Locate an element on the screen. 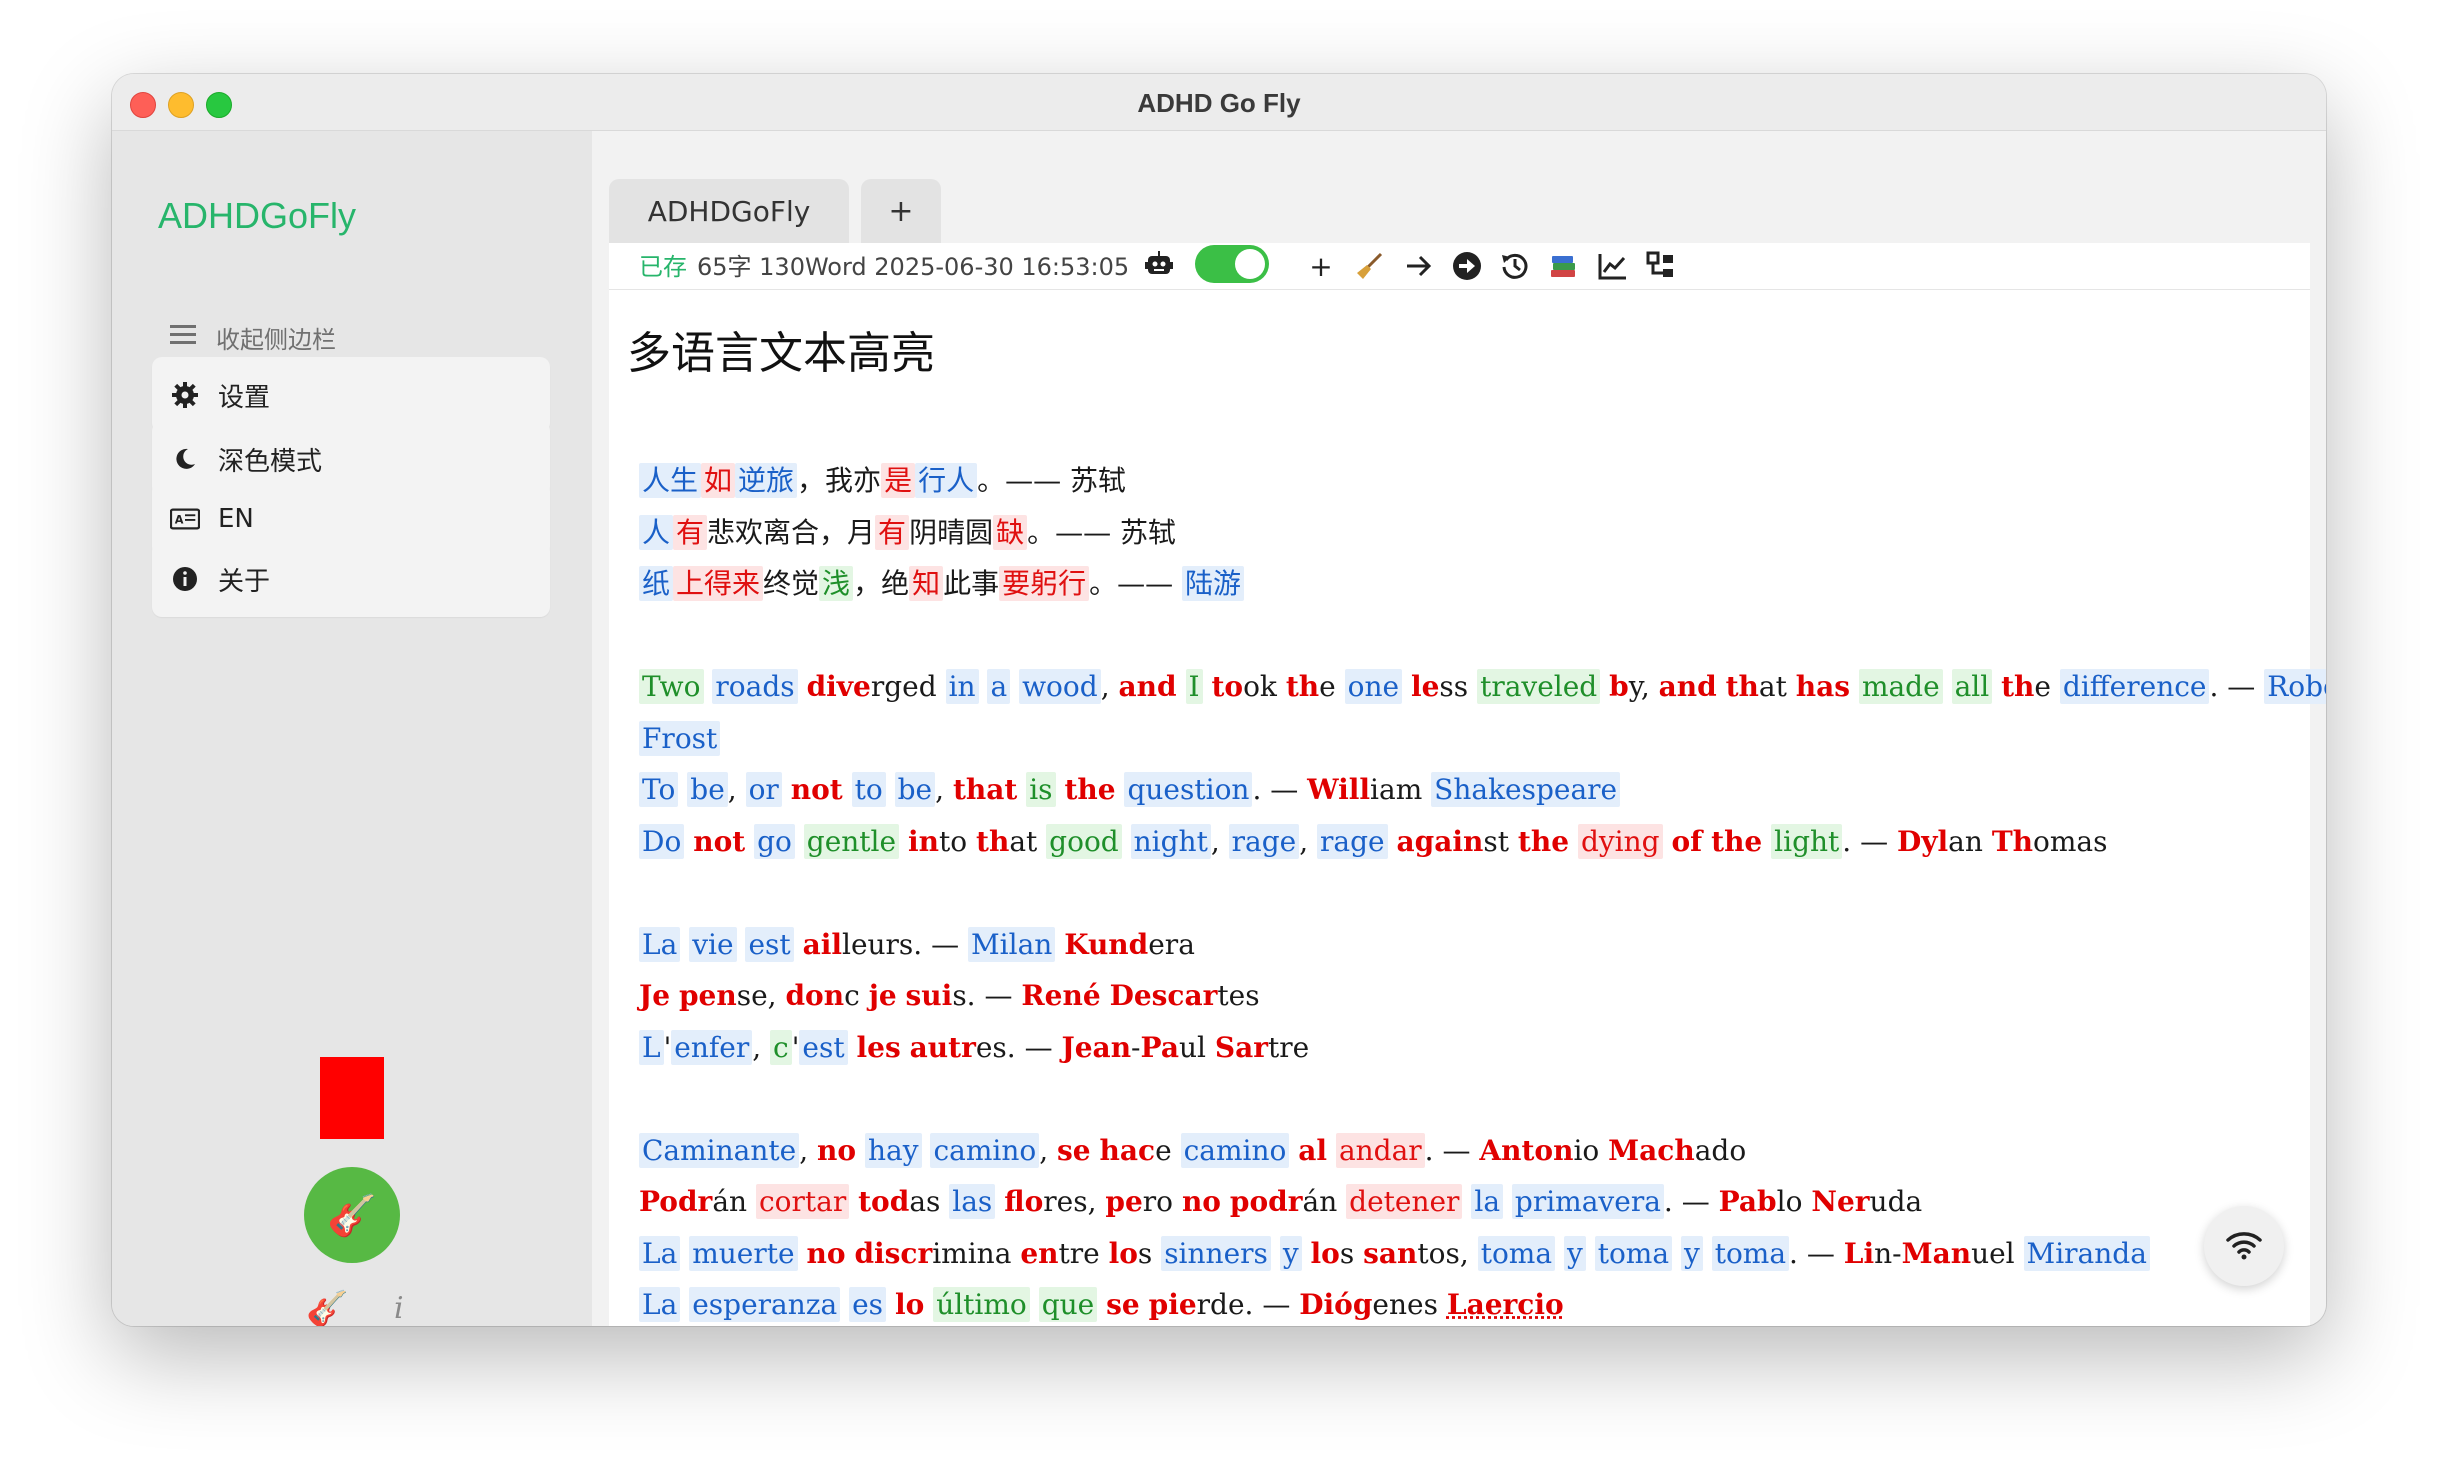 Image resolution: width=2438 pixels, height=1474 pixels. circle-arrow-icon is located at coordinates (1467, 266).